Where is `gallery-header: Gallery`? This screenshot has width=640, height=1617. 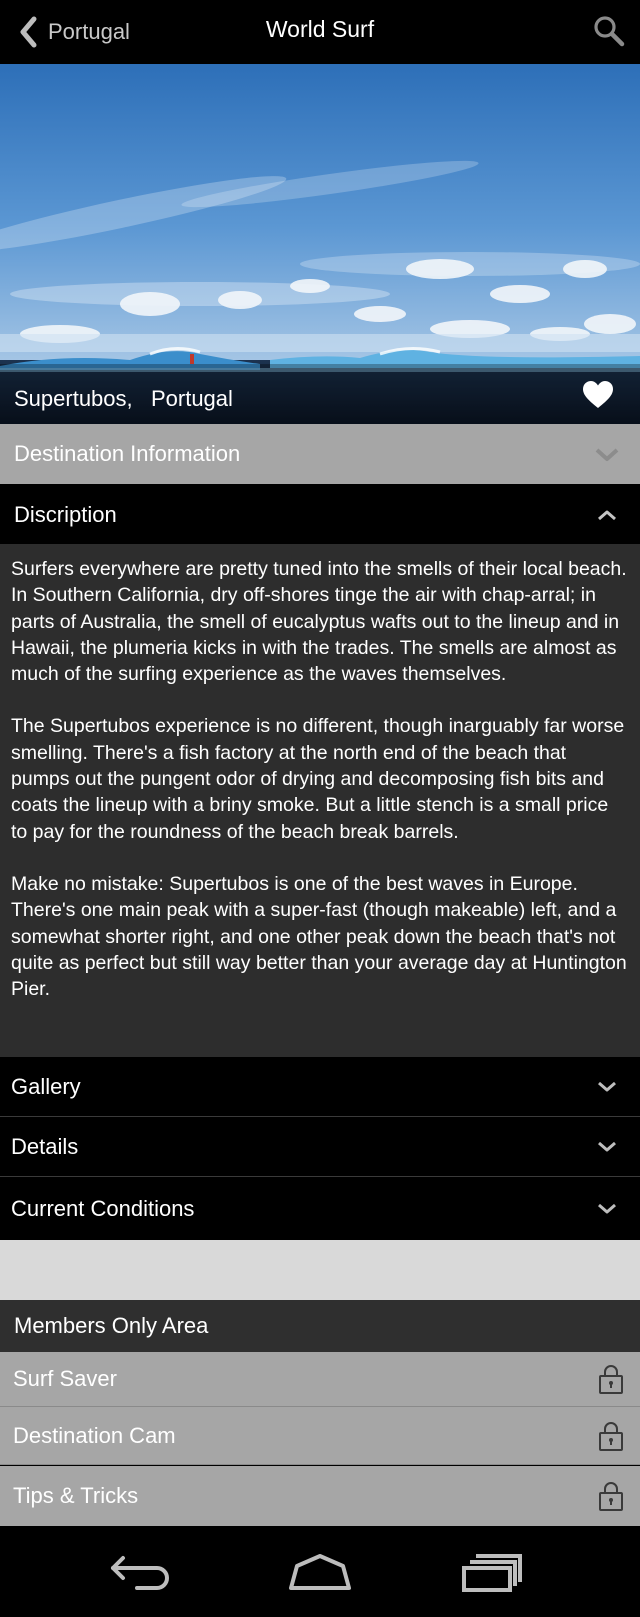
gallery-header: Gallery is located at coordinates (320, 1087).